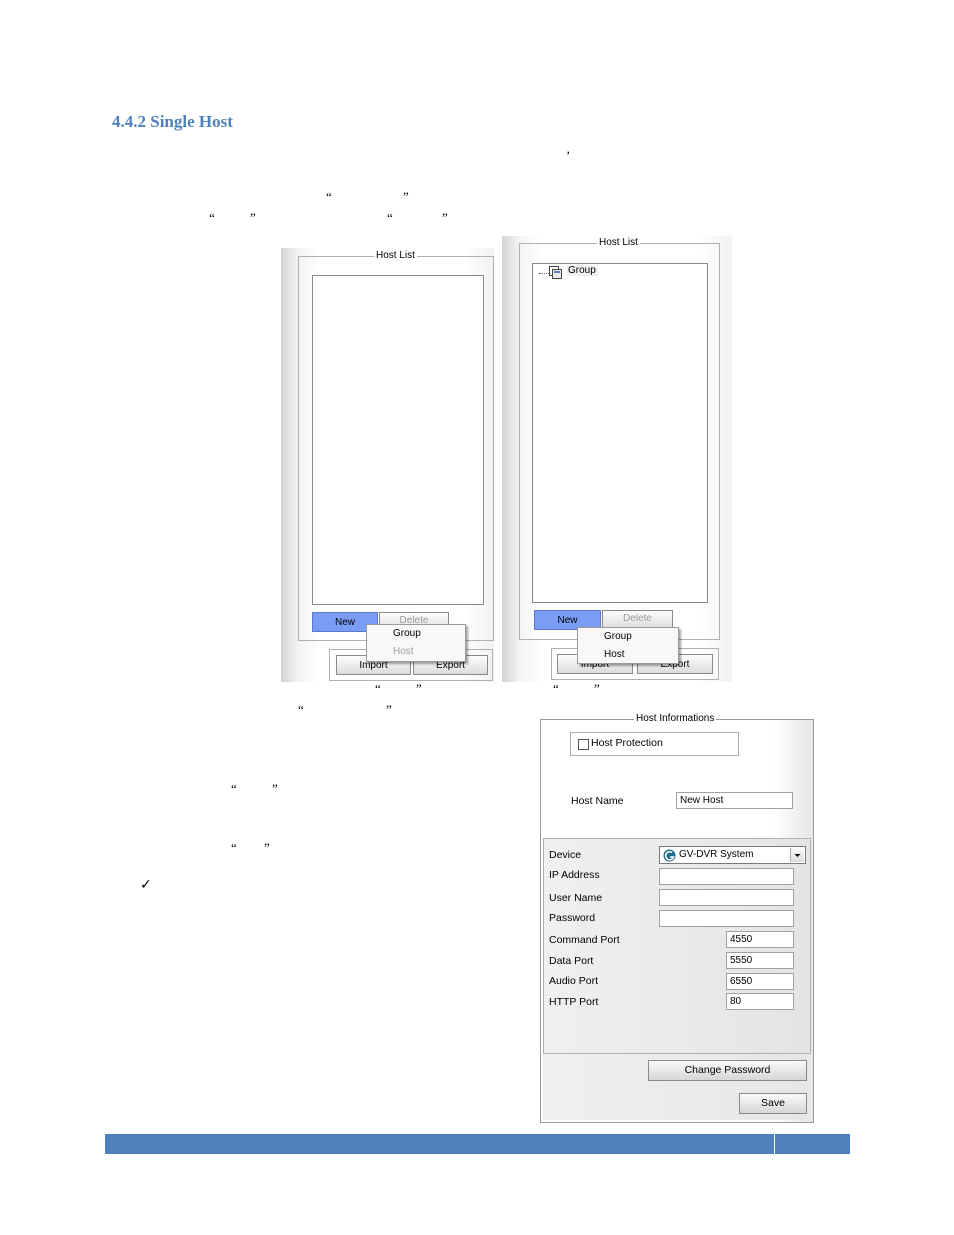 The height and width of the screenshot is (1235, 954). I want to click on gv-logo-icon, so click(669, 855).